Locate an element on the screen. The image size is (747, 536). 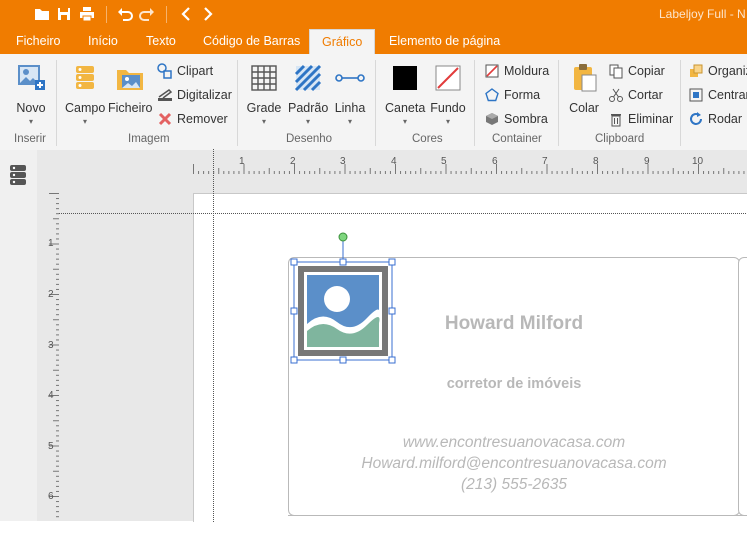
card-email: Howard.milford@encontresuanovacasa.com is located at coordinates (514, 464).